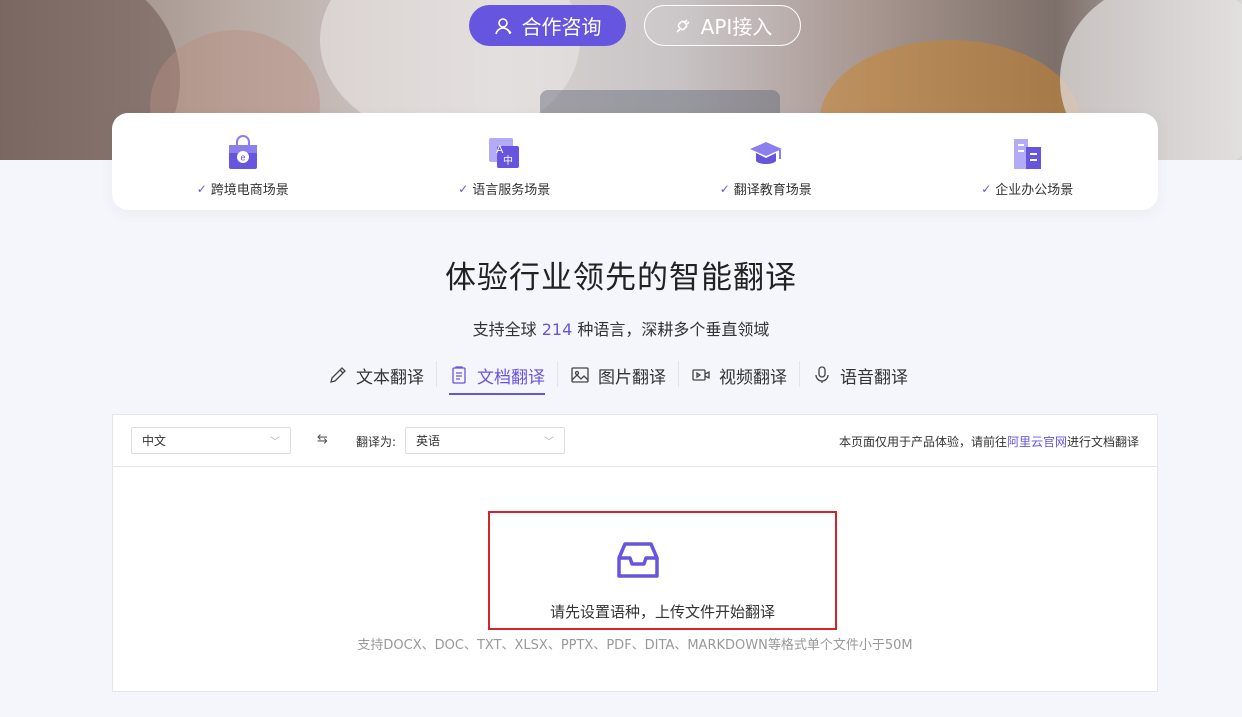  I want to click on document-icon, so click(459, 375).